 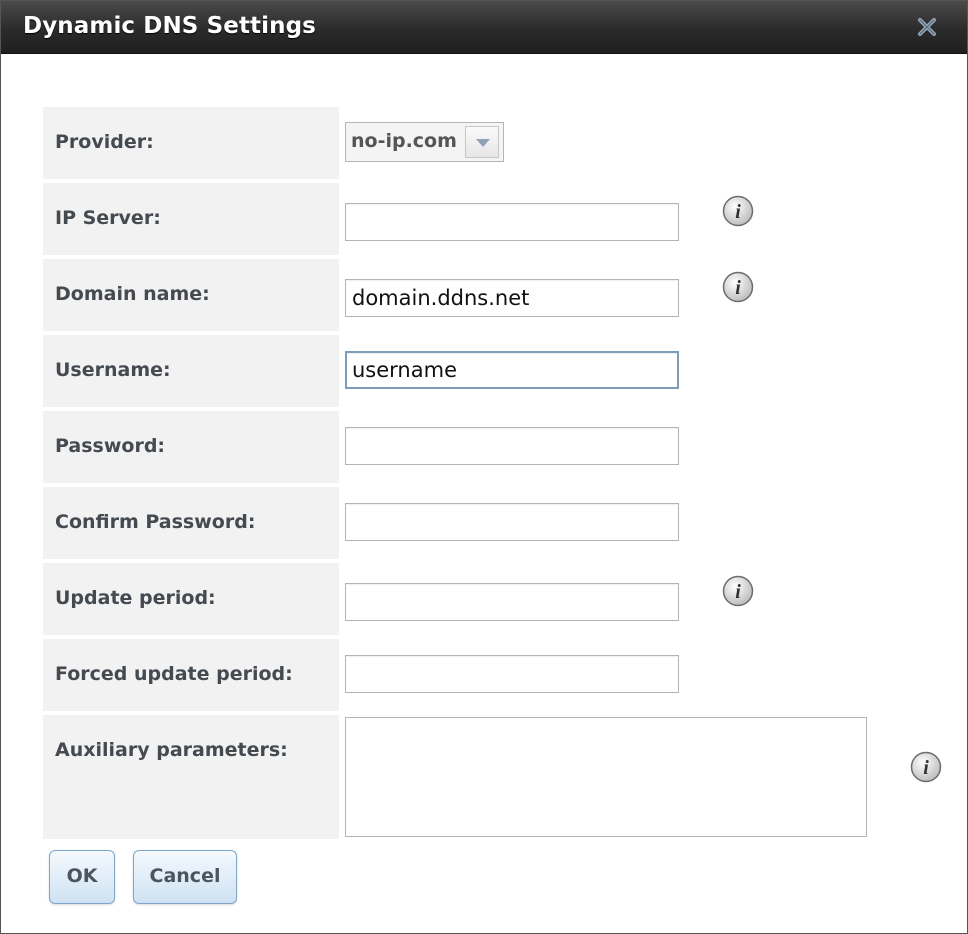 I want to click on provider-selected-value: no-ip.com, so click(x=404, y=141).